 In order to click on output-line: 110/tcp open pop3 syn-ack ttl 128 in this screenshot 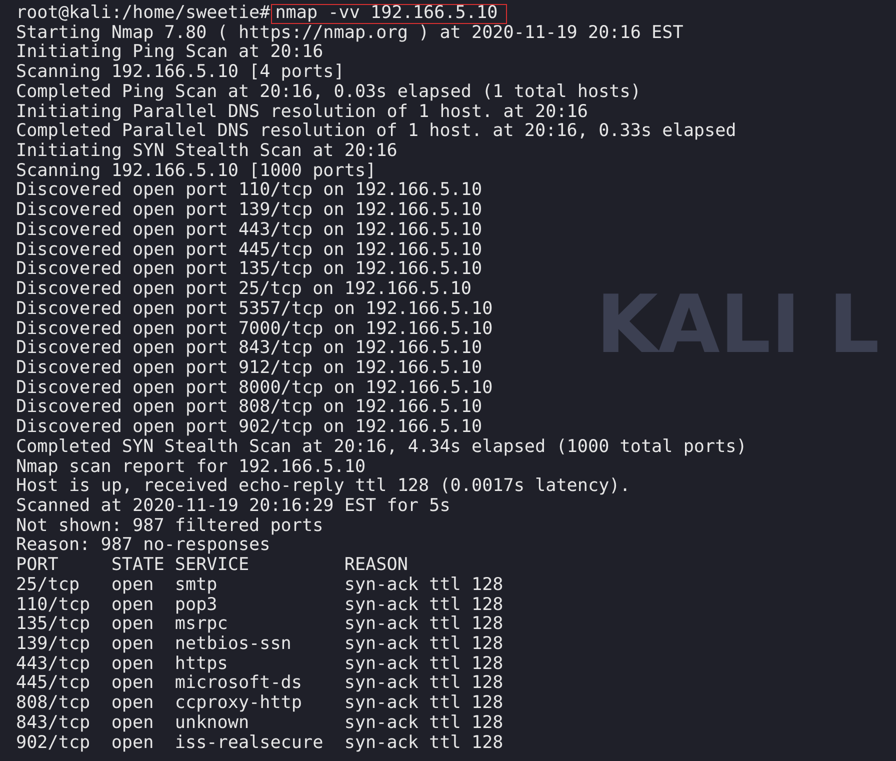, I will do `click(260, 606)`.